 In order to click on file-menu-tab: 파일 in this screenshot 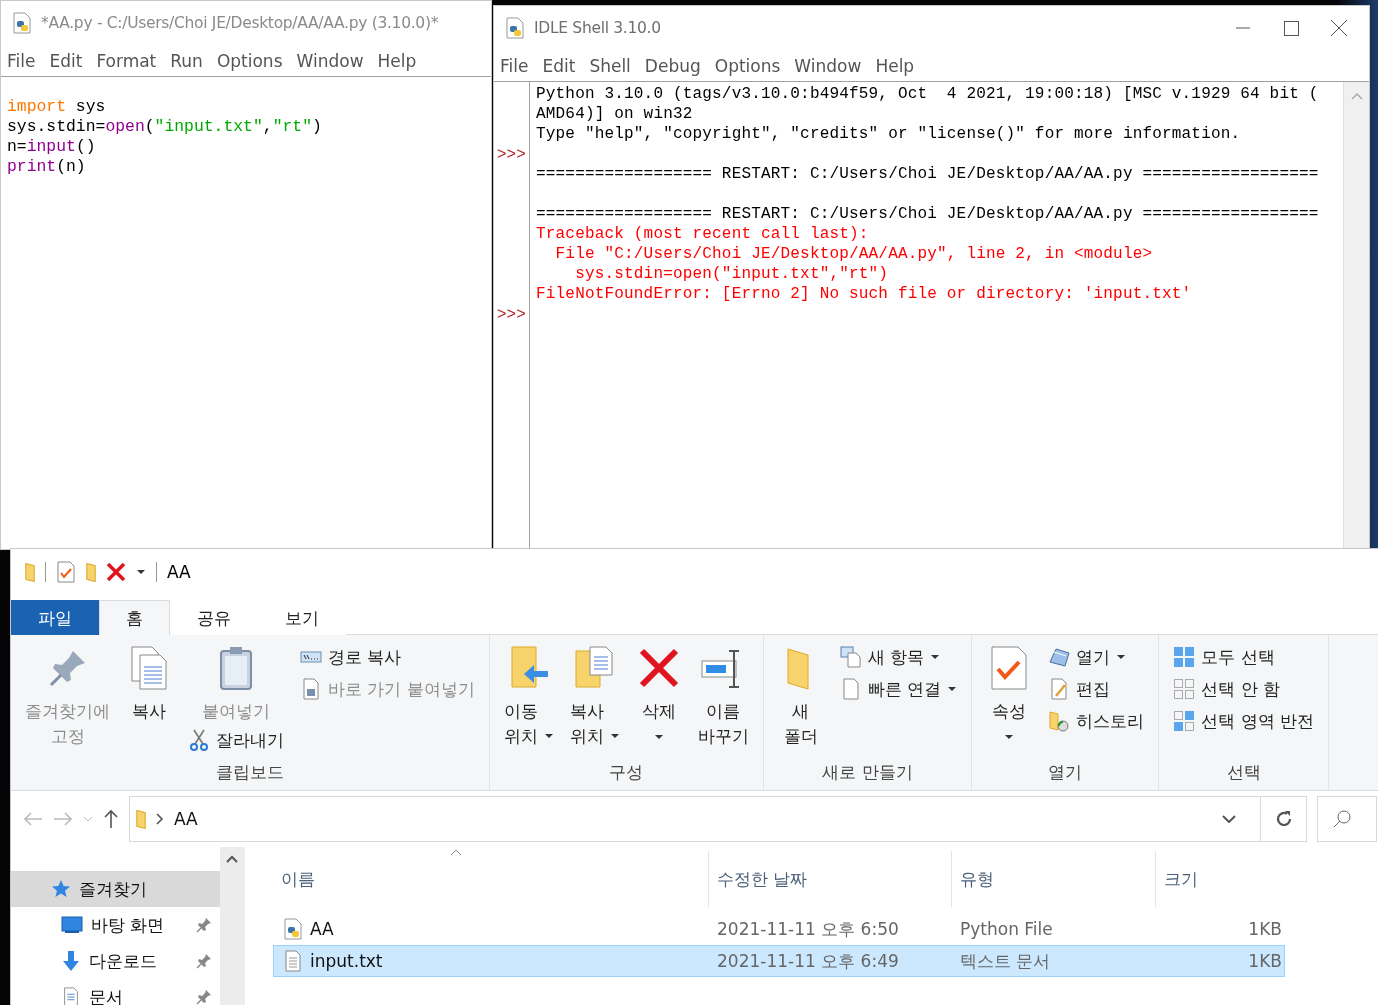, I will do `click(55, 617)`.